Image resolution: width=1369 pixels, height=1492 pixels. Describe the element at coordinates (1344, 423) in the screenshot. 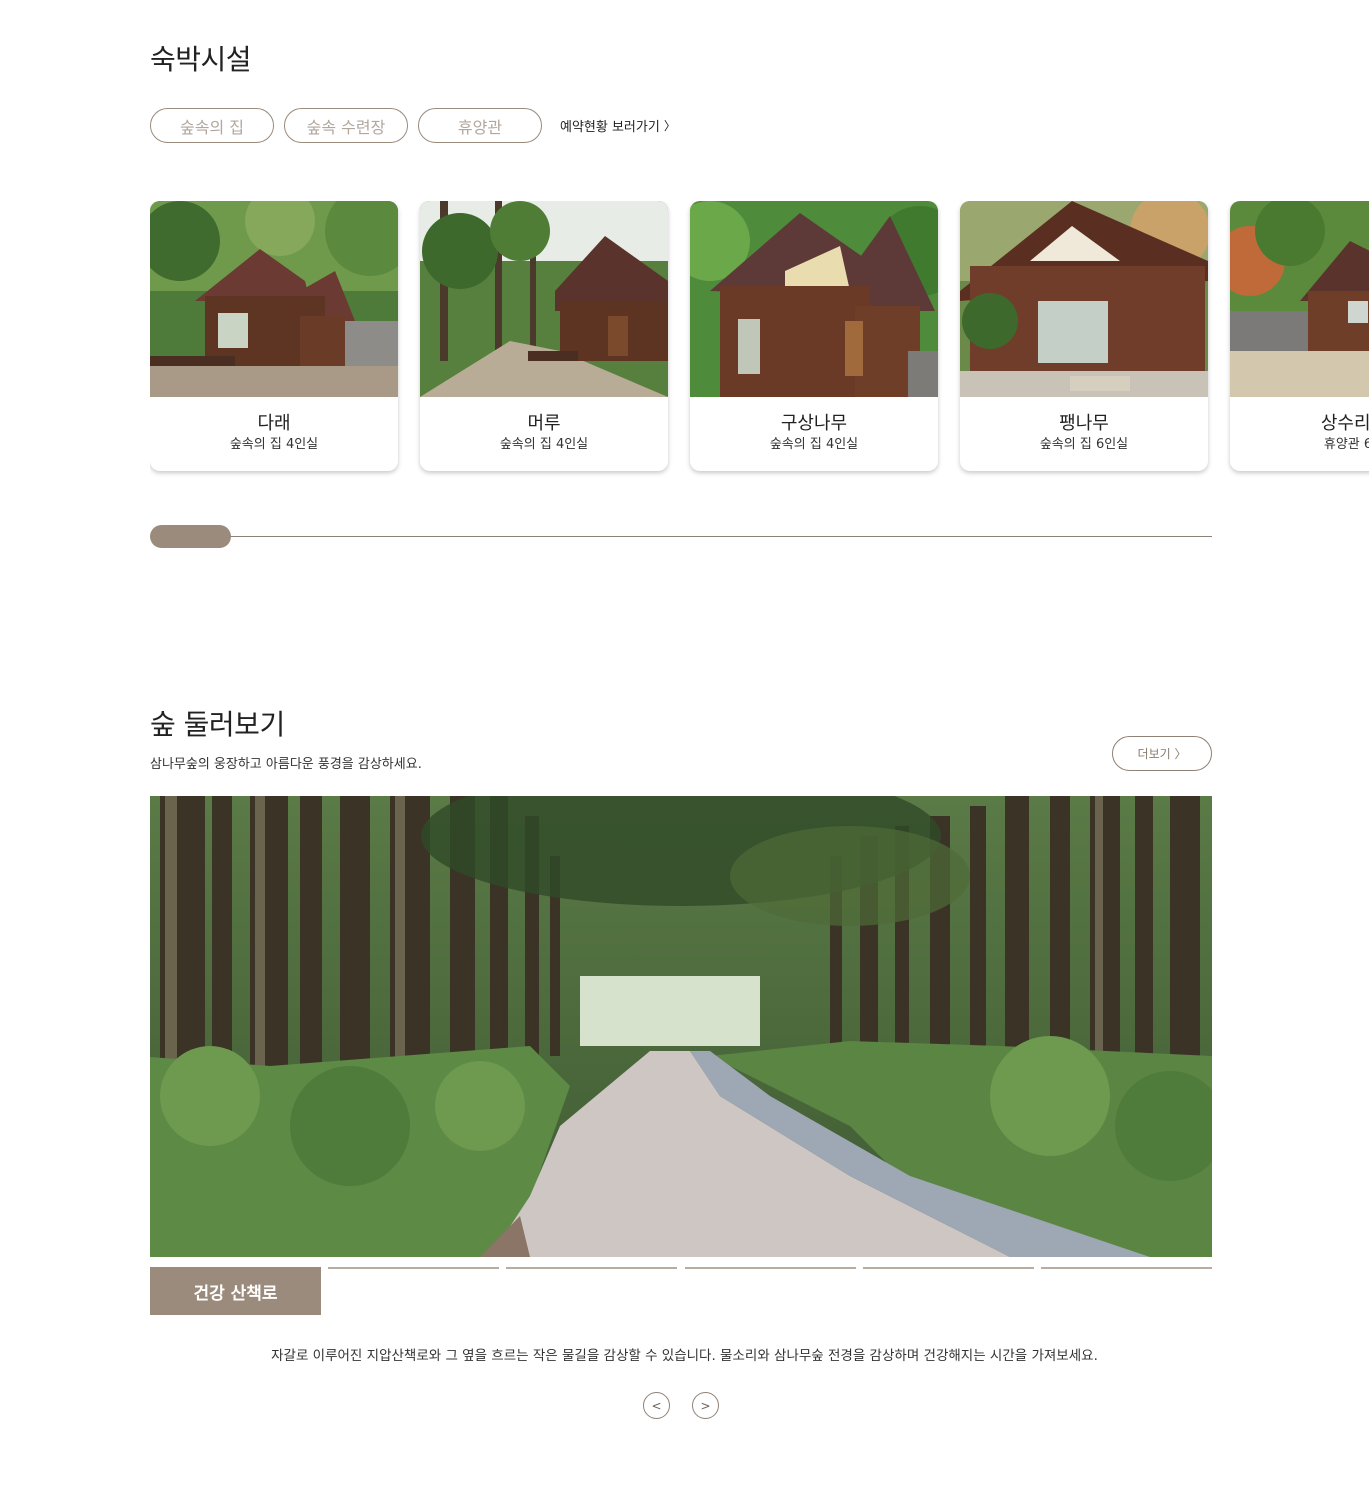

I see `card-name: 상수리나` at that location.